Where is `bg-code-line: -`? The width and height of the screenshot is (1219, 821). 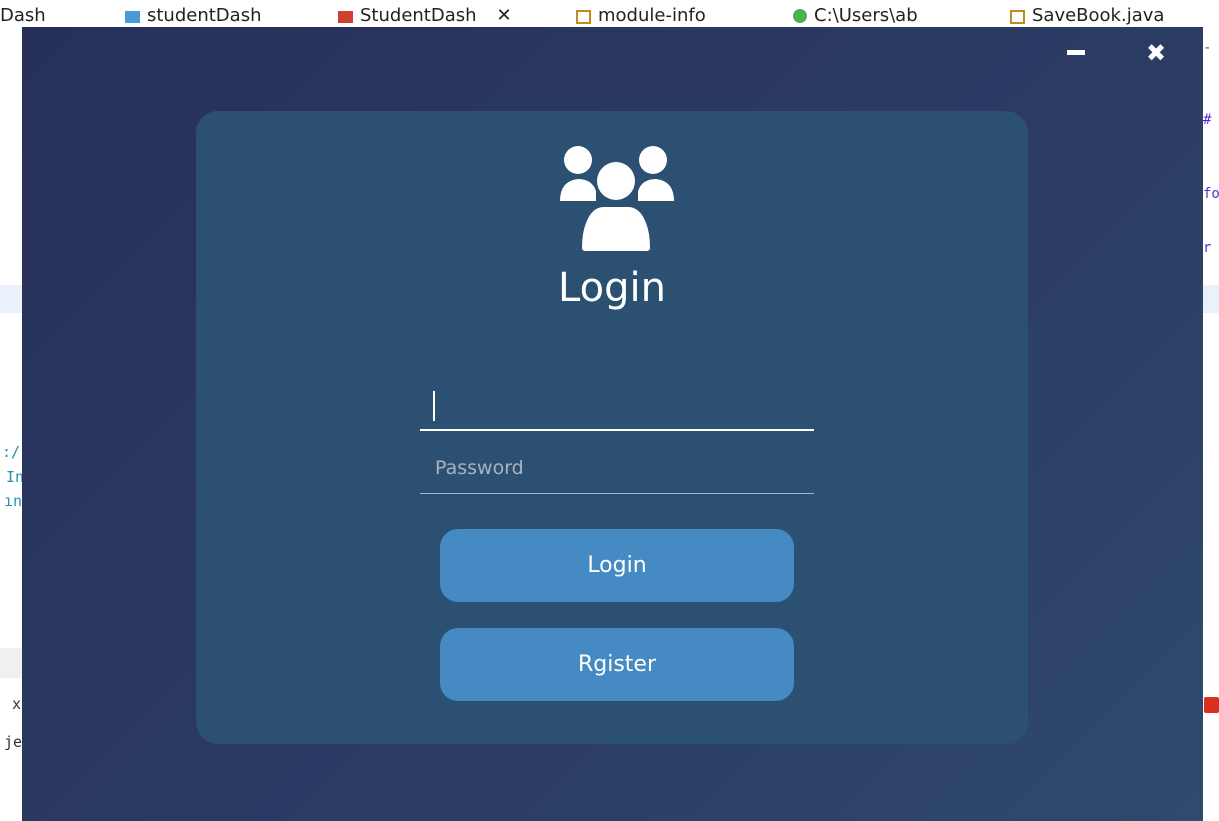 bg-code-line: - is located at coordinates (1207, 48).